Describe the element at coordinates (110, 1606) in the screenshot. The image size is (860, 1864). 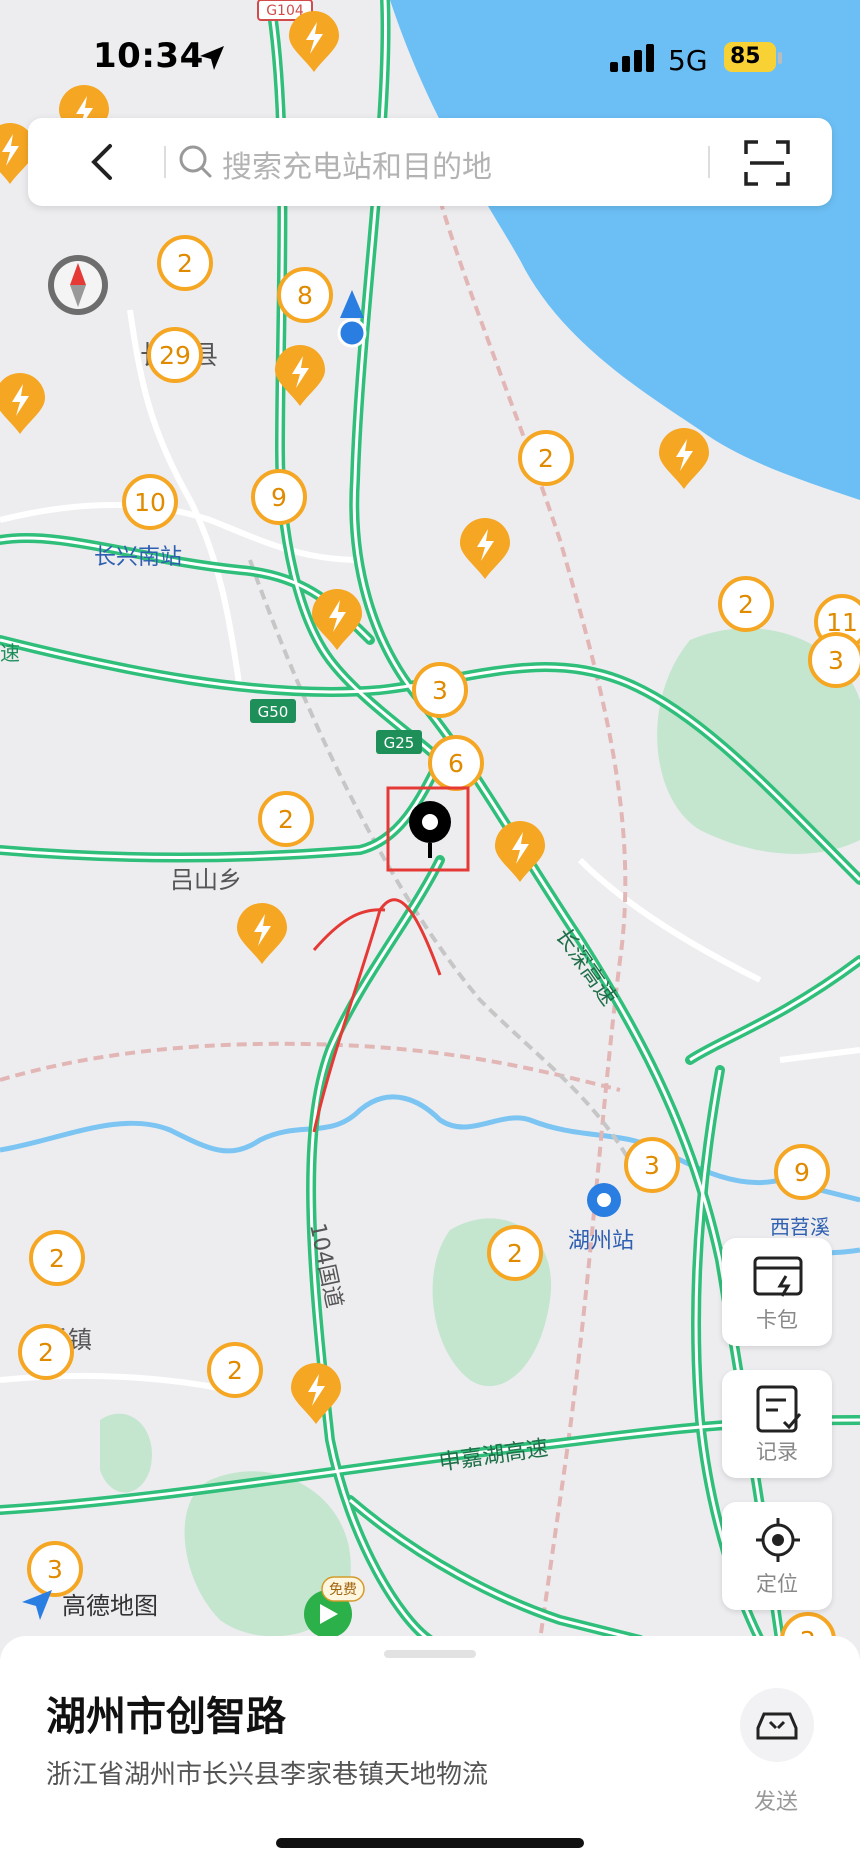
I see `svg-text: 高德地图` at that location.